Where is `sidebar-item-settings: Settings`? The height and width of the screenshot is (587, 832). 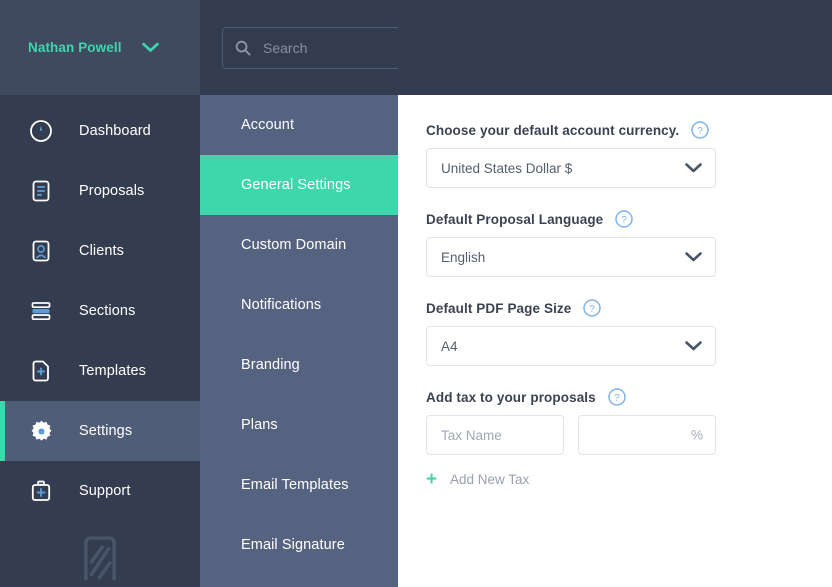
sidebar-item-settings: Settings is located at coordinates (100, 431).